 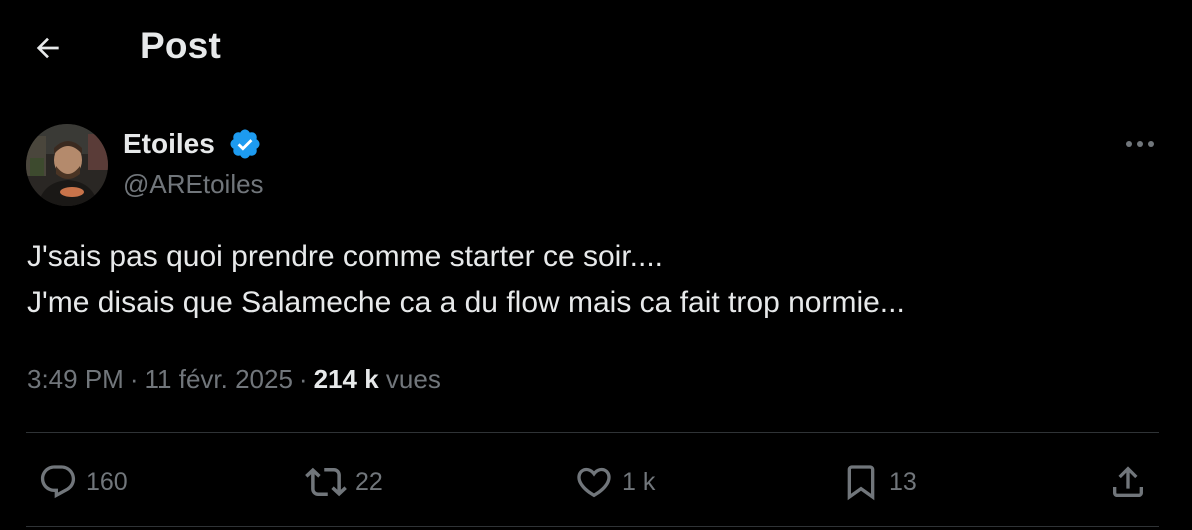 I want to click on repost-count: 22, so click(x=369, y=481).